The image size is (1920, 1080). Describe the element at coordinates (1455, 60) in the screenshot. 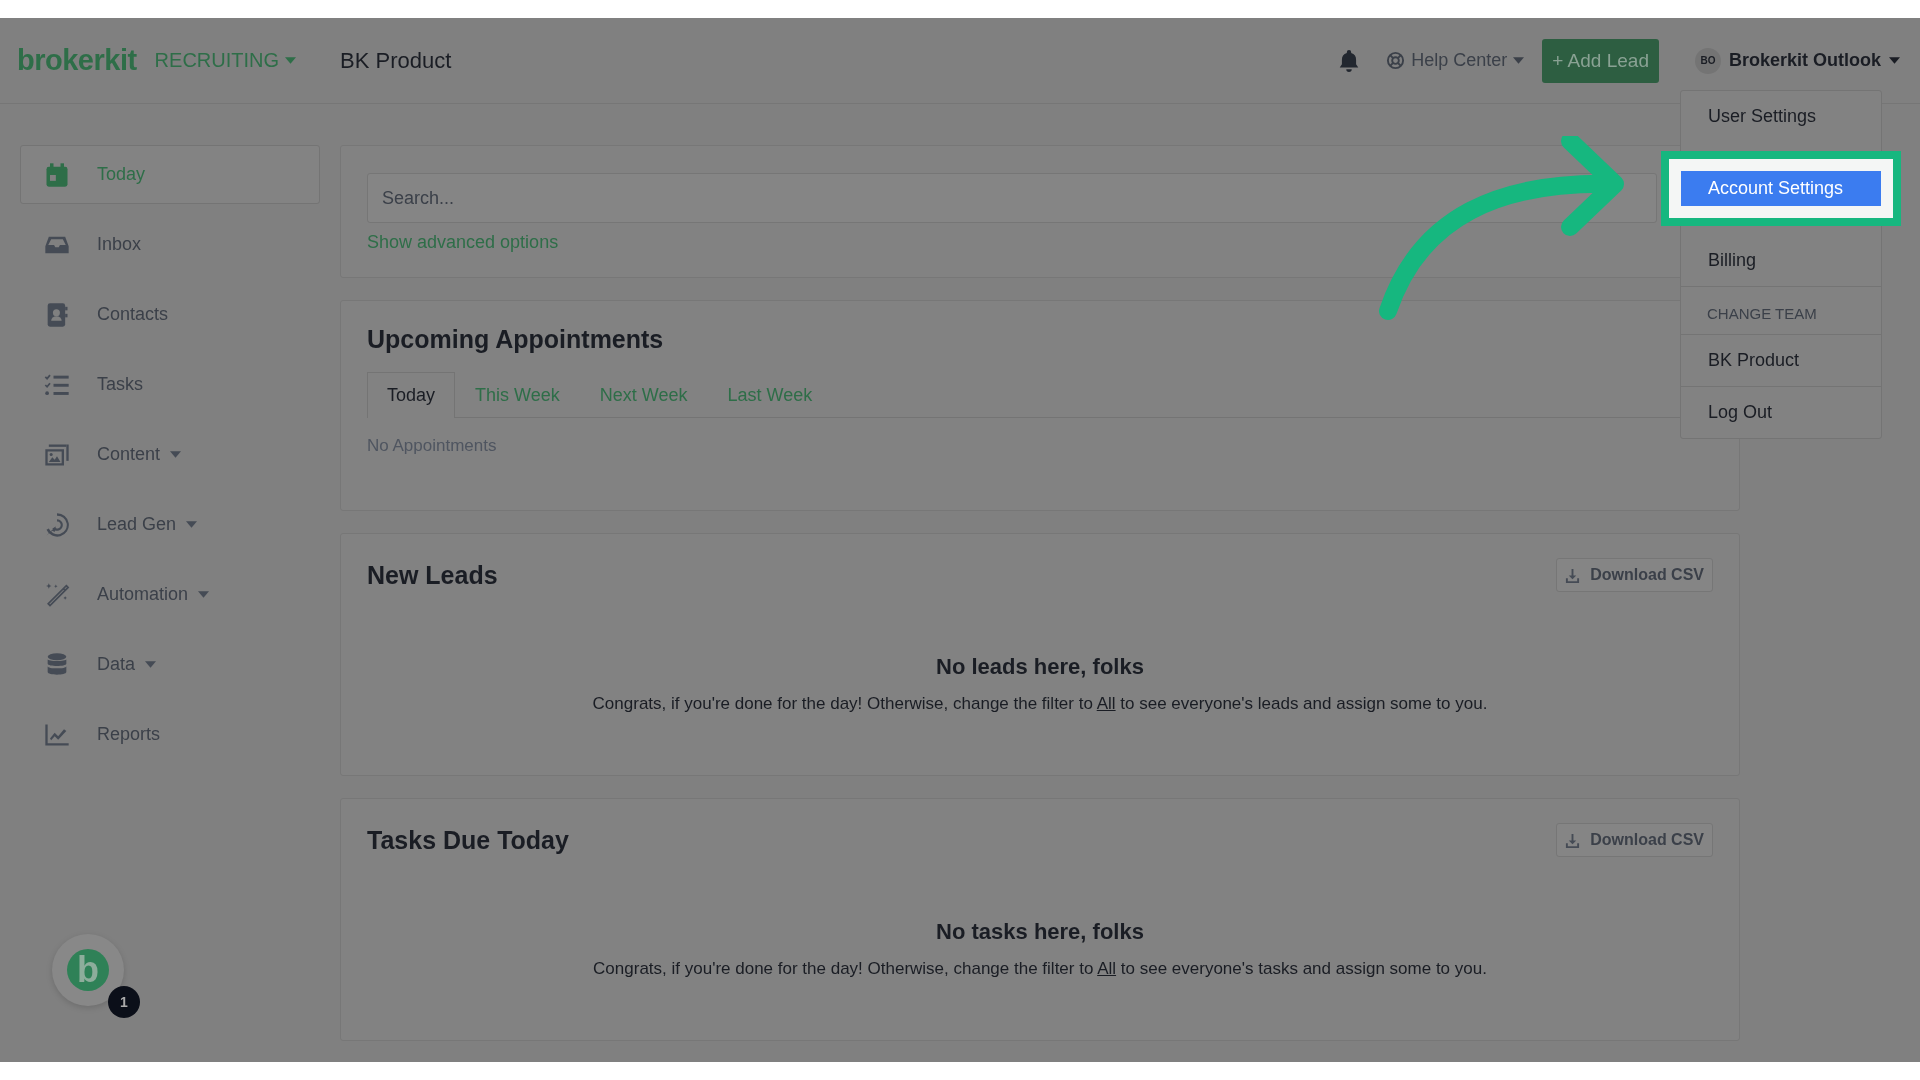

I see `help-center-menu: Help Center` at that location.